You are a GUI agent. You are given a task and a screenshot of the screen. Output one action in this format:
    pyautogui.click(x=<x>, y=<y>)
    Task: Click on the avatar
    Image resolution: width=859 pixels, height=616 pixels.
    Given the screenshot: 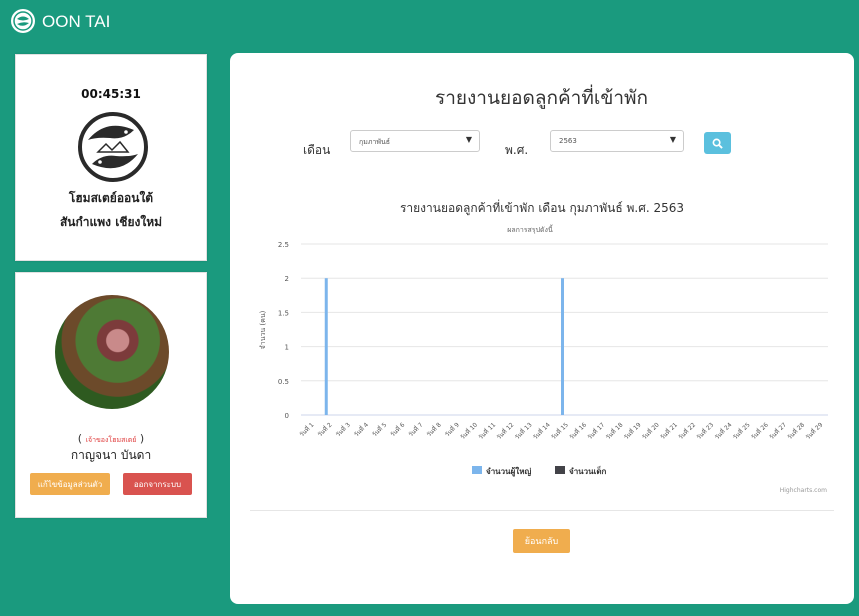 What is the action you would take?
    pyautogui.click(x=112, y=352)
    